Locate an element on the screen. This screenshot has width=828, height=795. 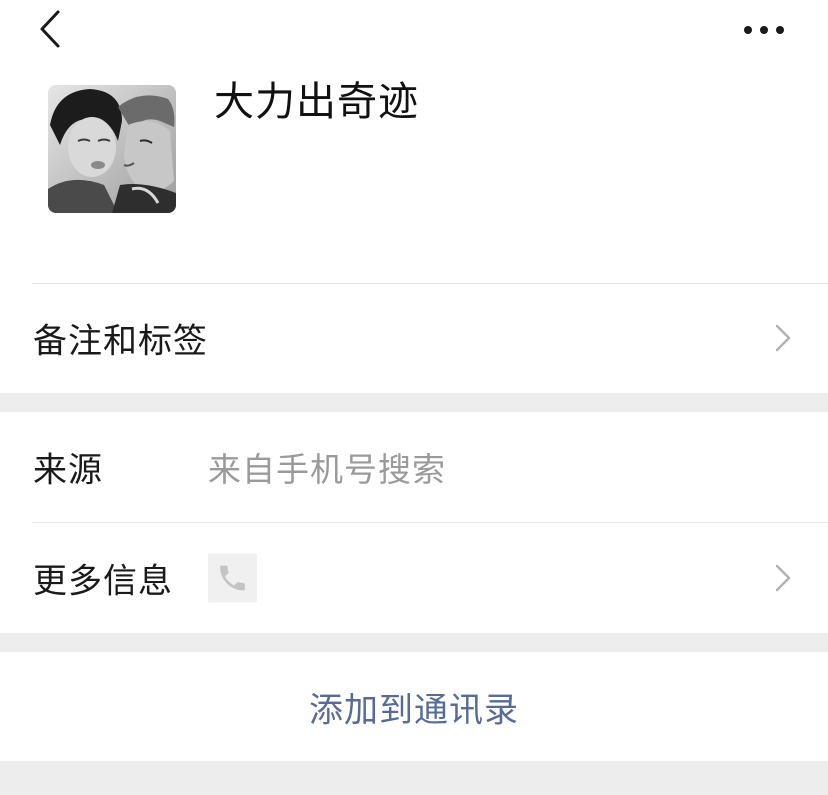
more-horizontal-icon is located at coordinates (764, 30).